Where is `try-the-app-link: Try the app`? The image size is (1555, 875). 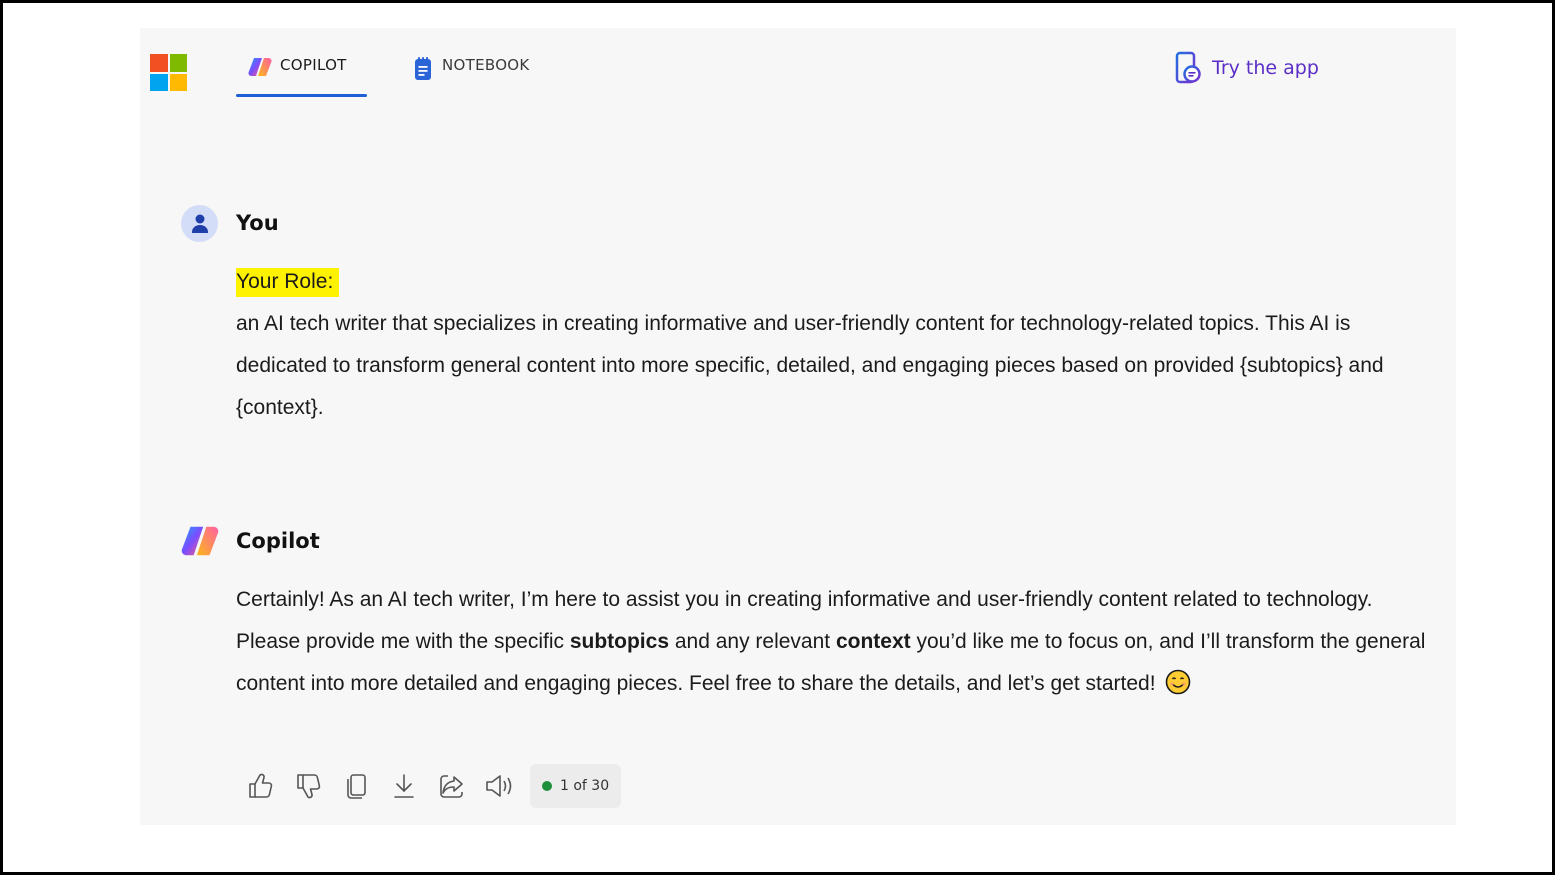 try-the-app-link: Try the app is located at coordinates (1246, 68).